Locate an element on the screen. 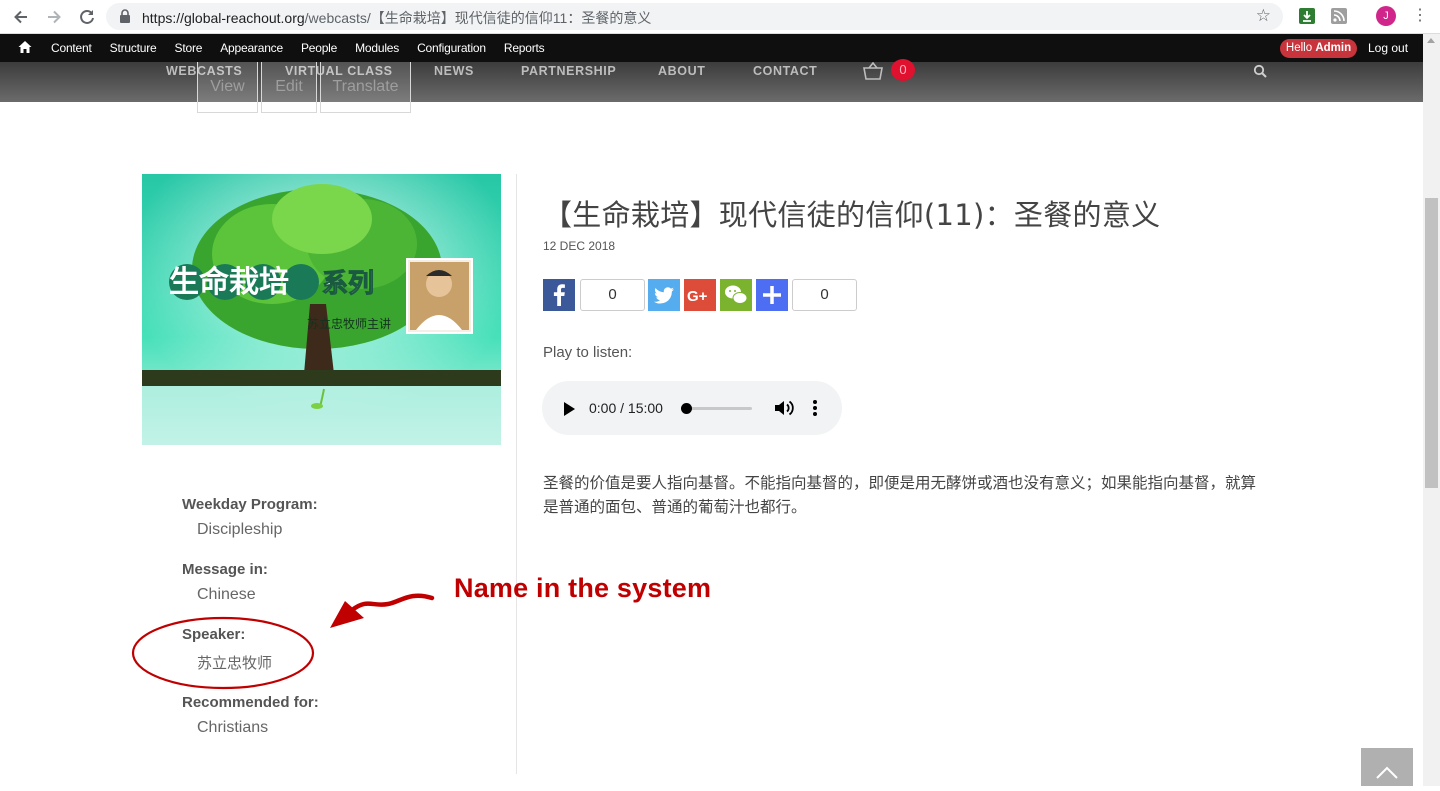  hero-series-text: 系列 is located at coordinates (348, 284).